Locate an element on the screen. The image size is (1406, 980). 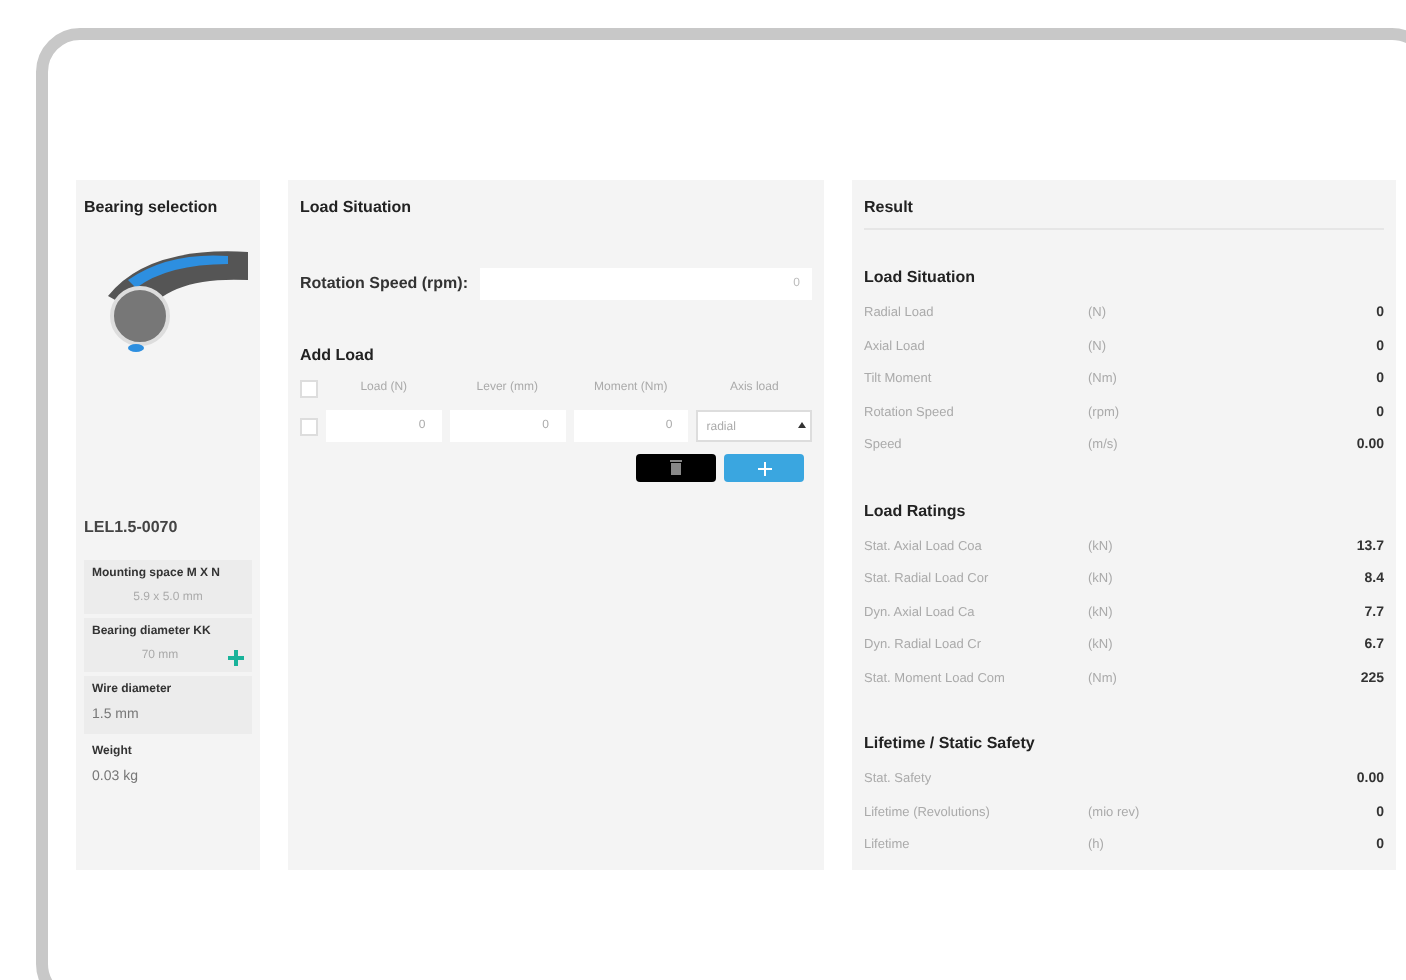
section-title: Load Situation is located at coordinates (921, 278).